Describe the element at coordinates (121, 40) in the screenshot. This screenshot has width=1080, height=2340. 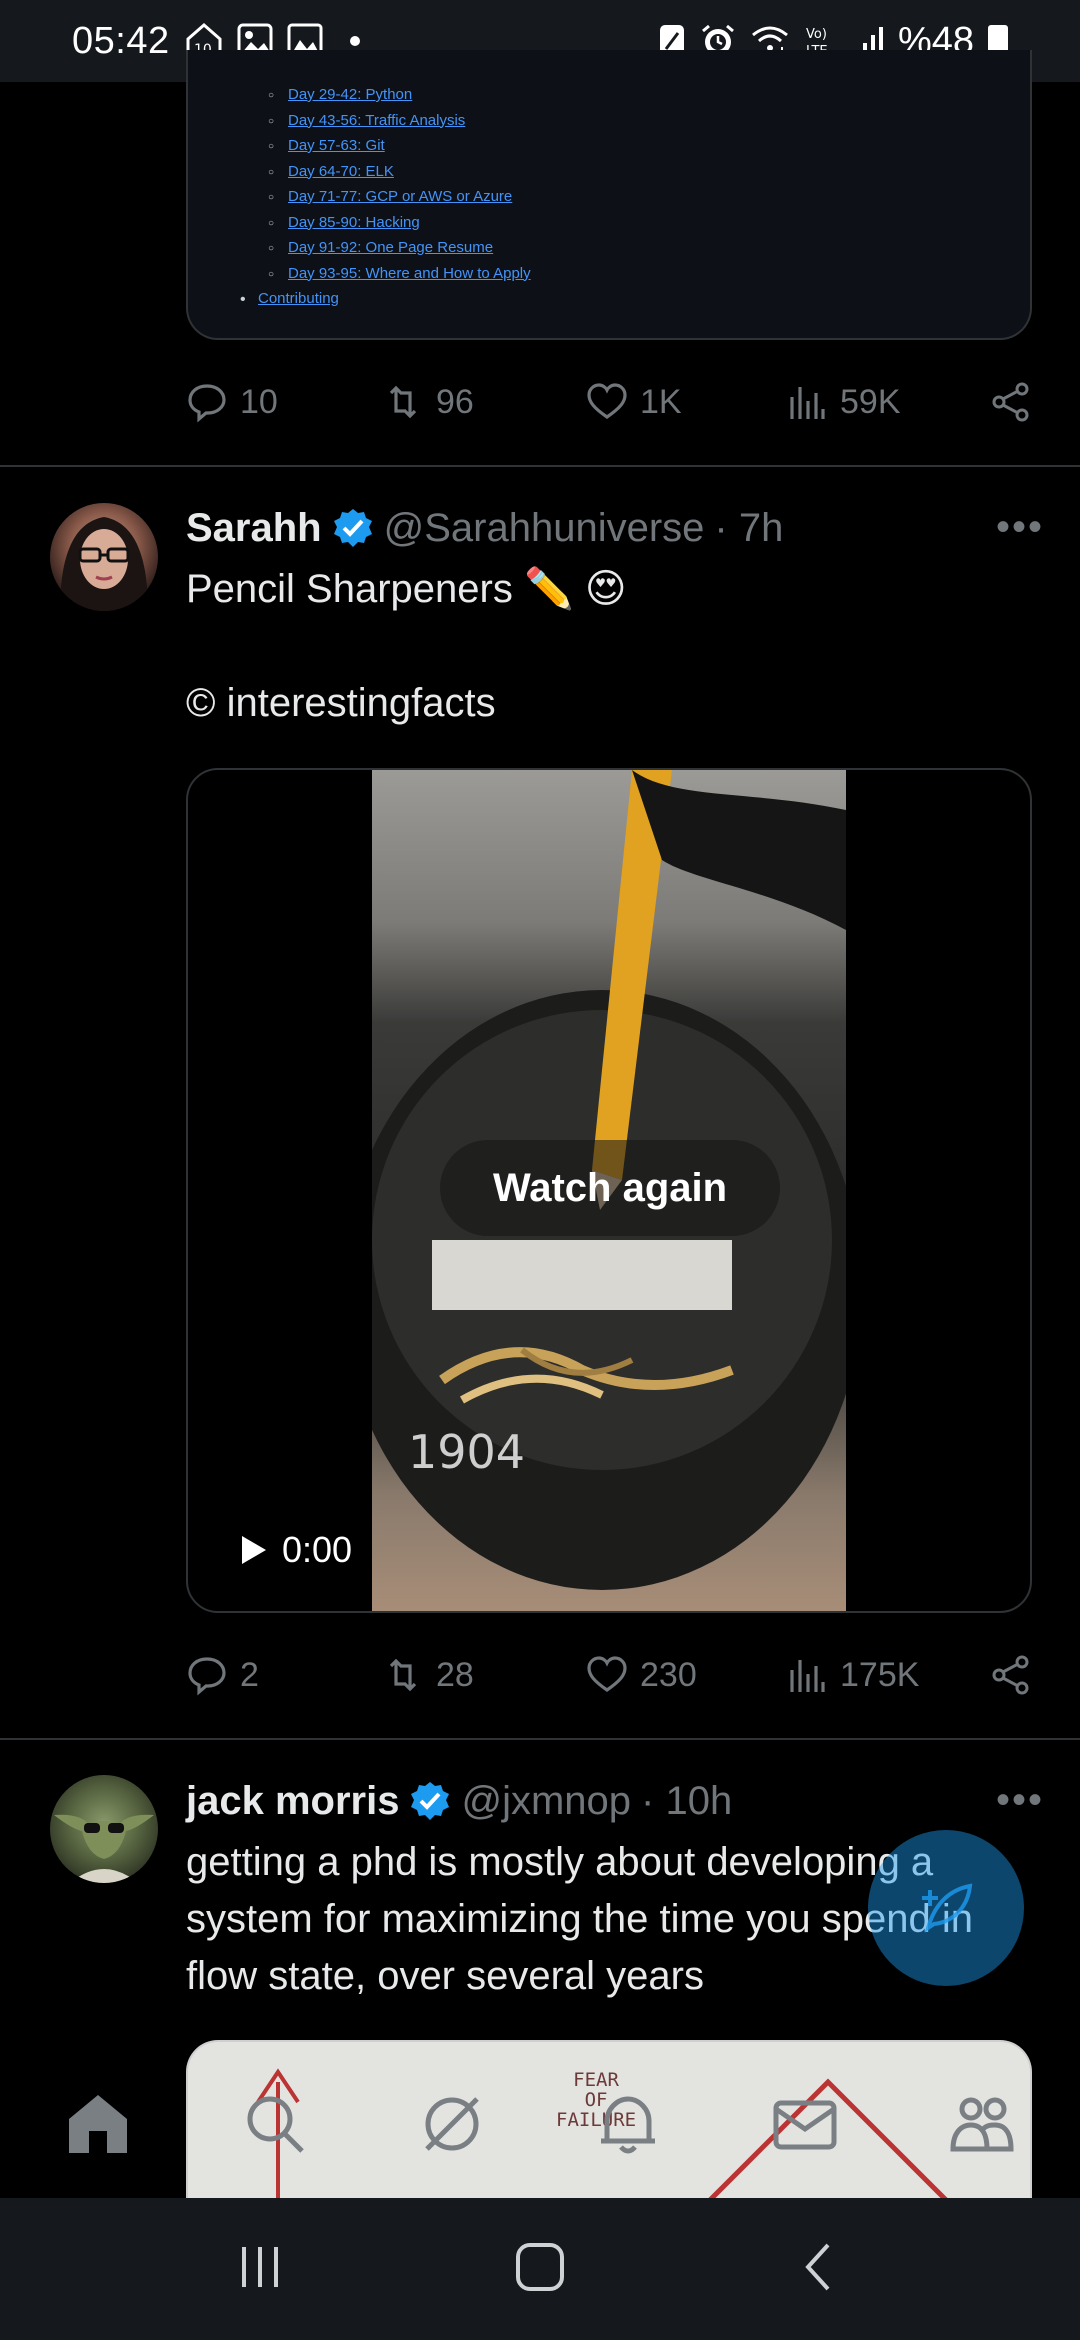
I see `status-time: 05:42` at that location.